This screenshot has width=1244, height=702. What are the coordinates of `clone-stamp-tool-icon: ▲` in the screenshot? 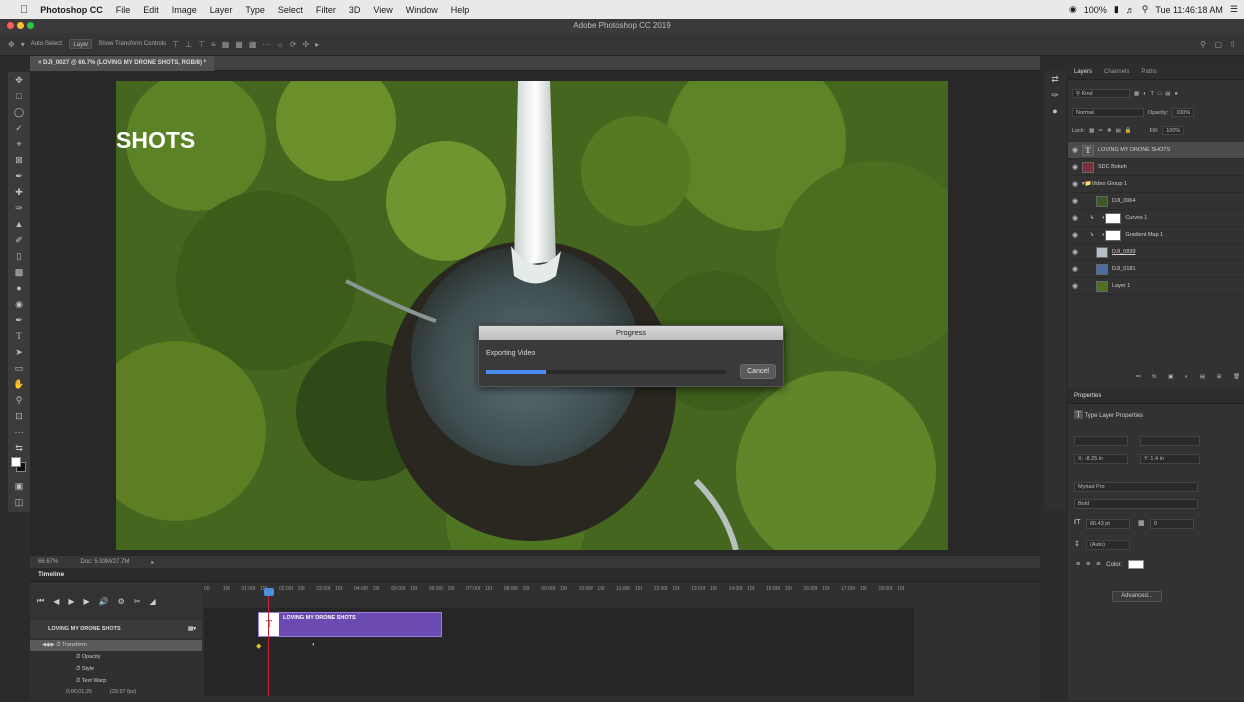 It's located at (19, 224).